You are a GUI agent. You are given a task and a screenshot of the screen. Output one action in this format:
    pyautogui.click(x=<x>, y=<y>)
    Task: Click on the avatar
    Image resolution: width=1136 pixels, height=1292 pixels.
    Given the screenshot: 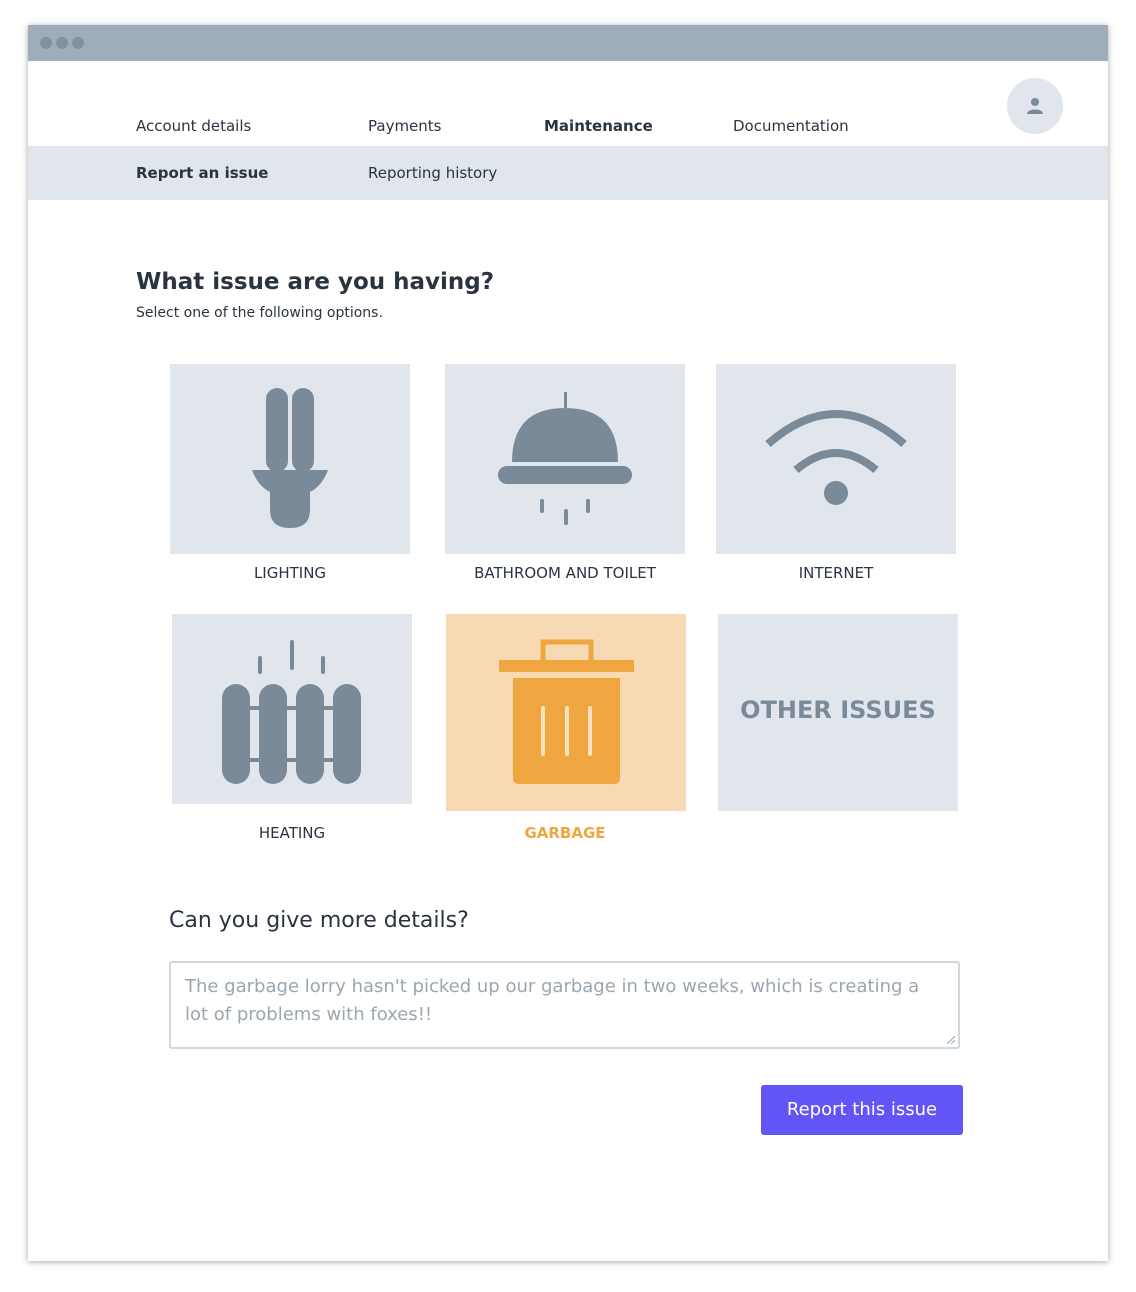 What is the action you would take?
    pyautogui.click(x=1035, y=106)
    